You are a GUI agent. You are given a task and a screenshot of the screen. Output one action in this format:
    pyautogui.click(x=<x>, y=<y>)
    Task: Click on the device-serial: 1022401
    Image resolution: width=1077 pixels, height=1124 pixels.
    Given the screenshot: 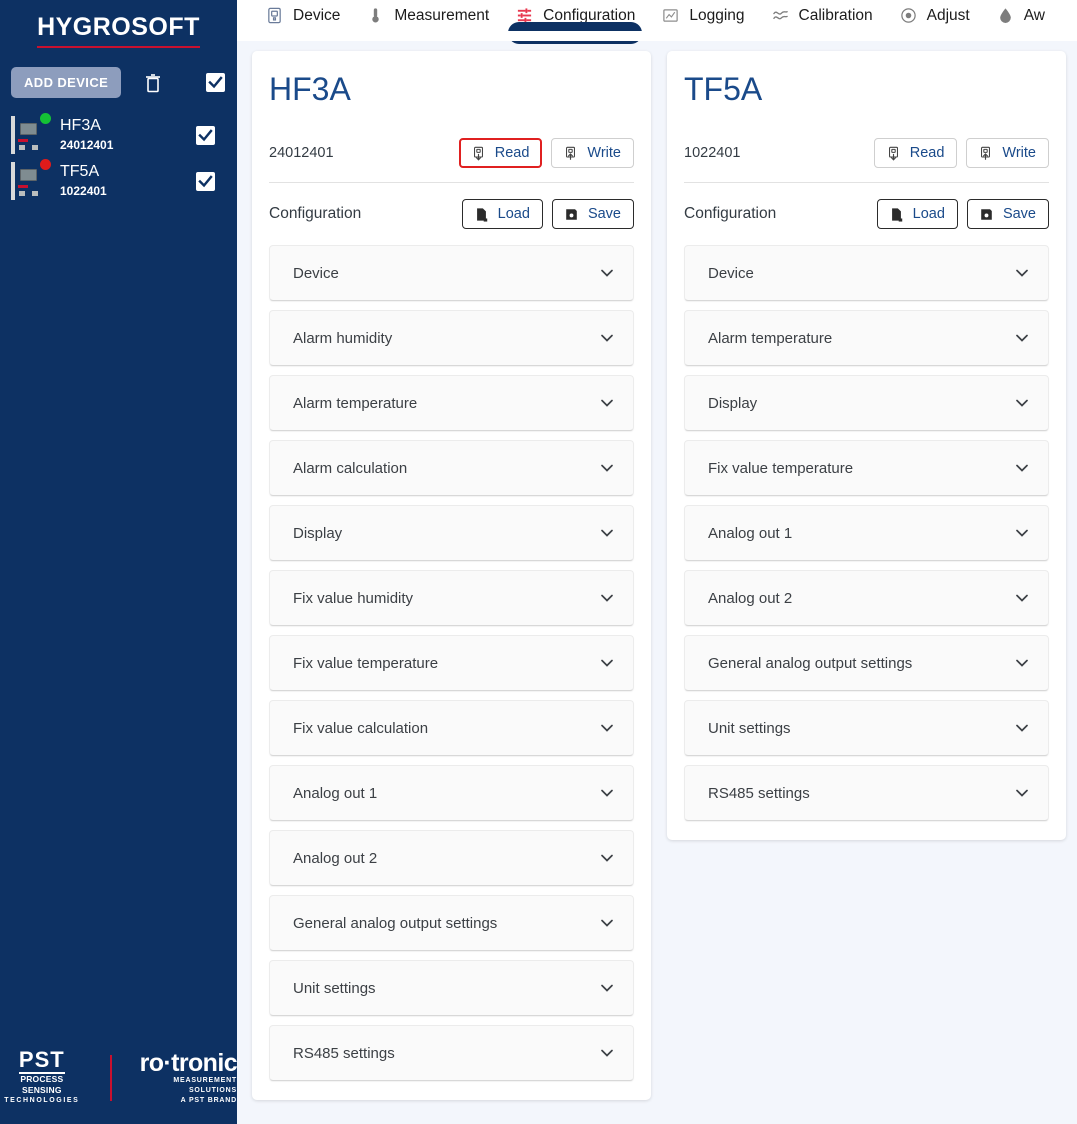 What is the action you would take?
    pyautogui.click(x=83, y=191)
    